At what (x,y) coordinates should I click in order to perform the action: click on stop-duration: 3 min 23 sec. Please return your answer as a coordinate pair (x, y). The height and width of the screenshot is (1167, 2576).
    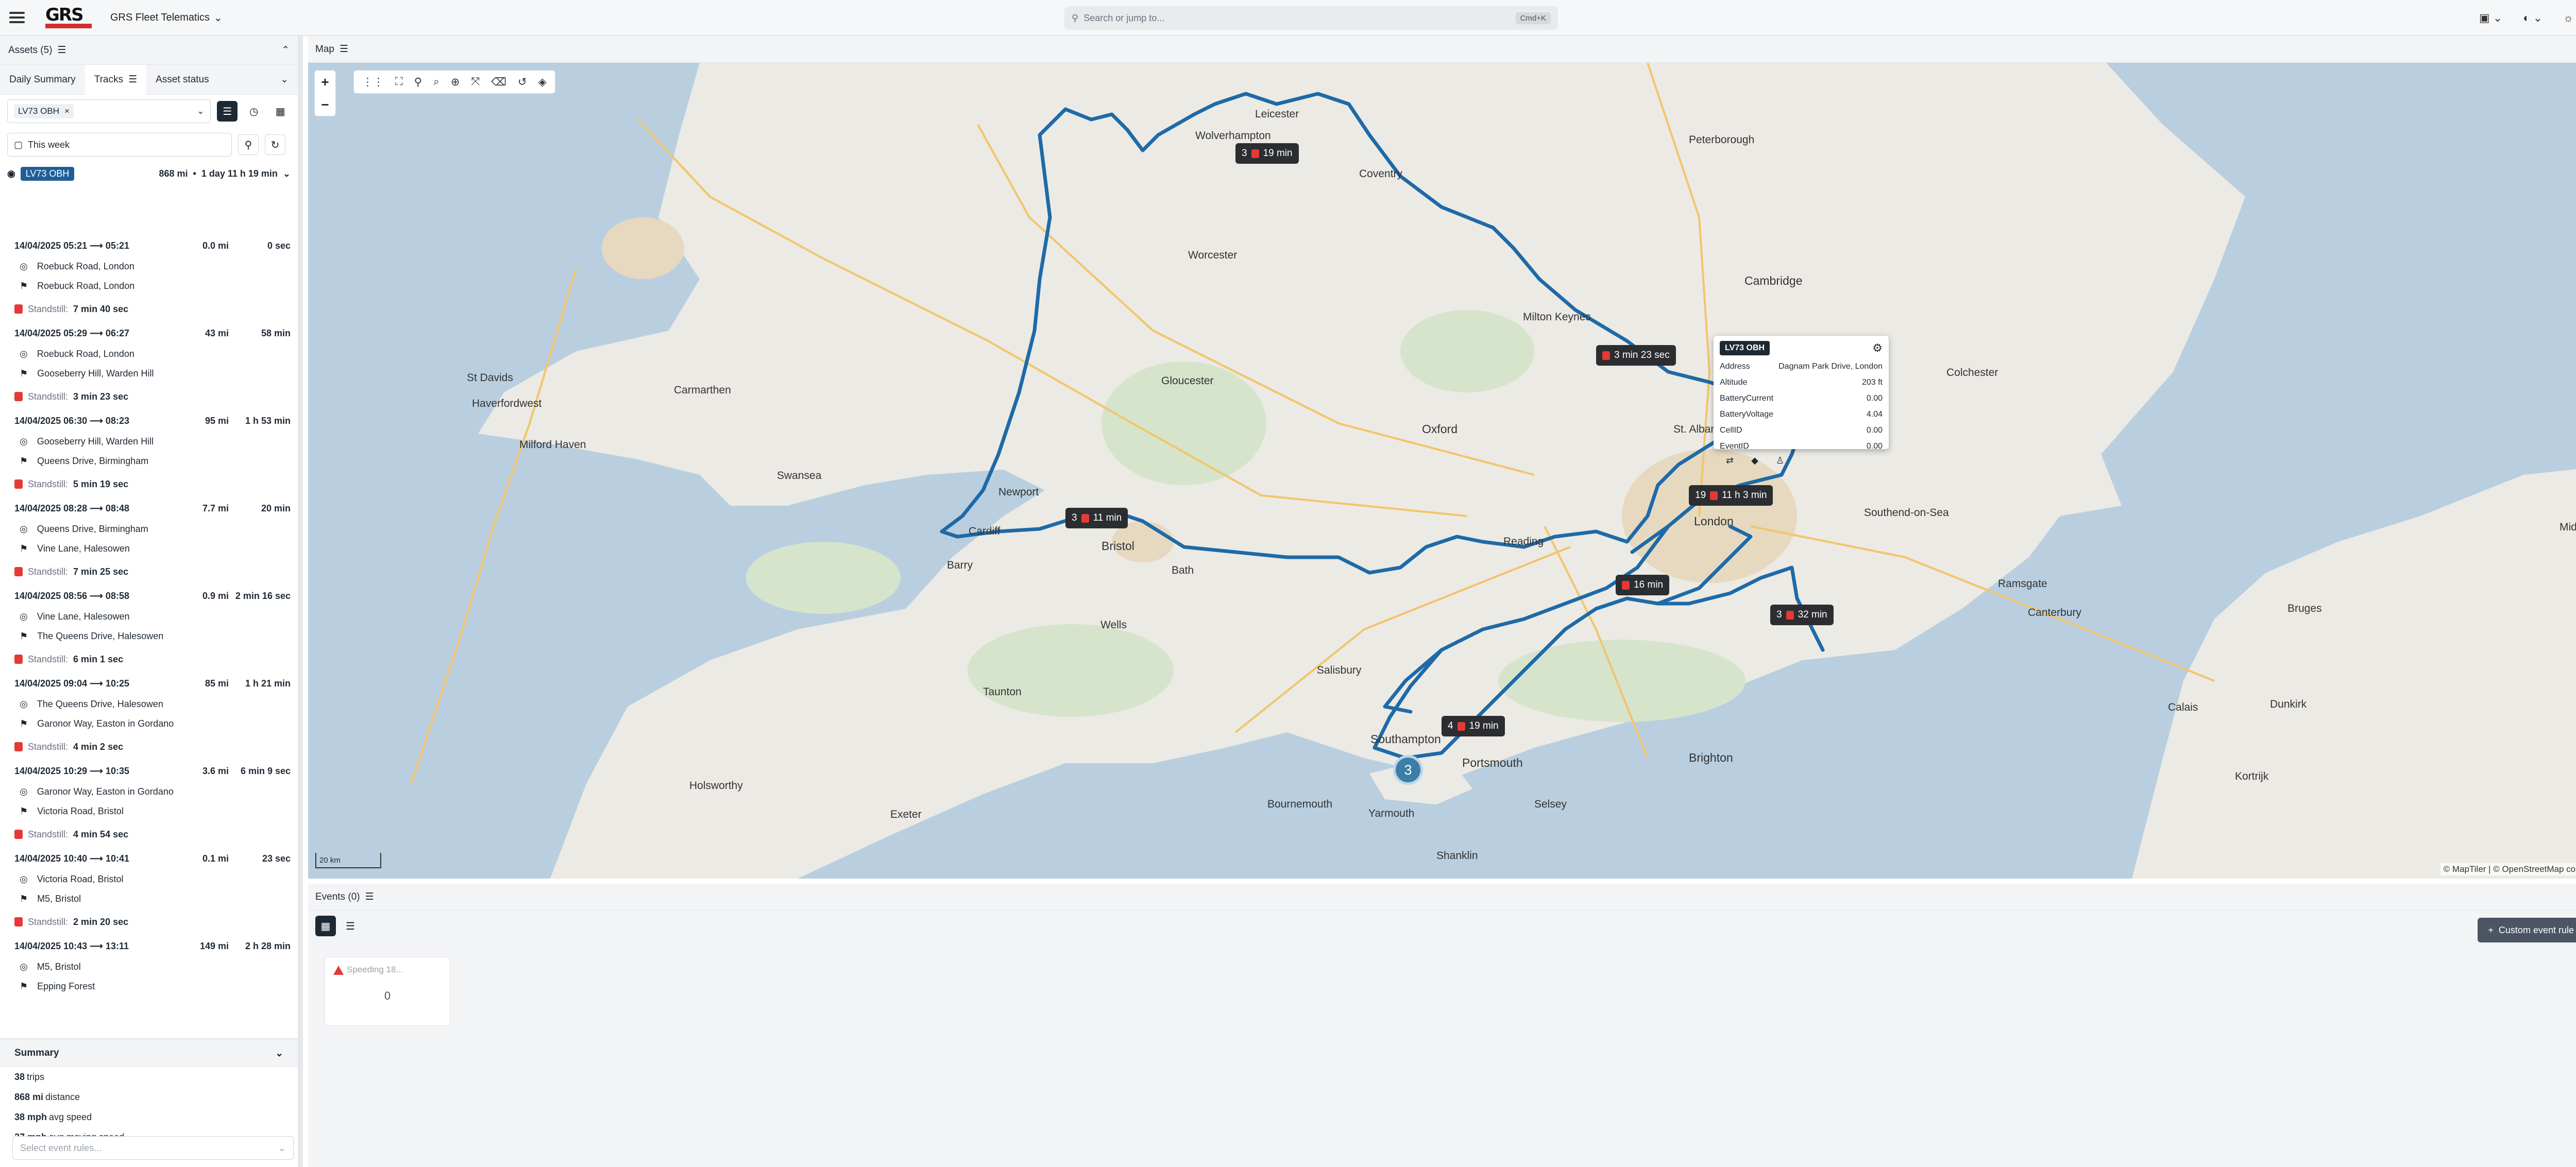
    Looking at the image, I should click on (1642, 355).